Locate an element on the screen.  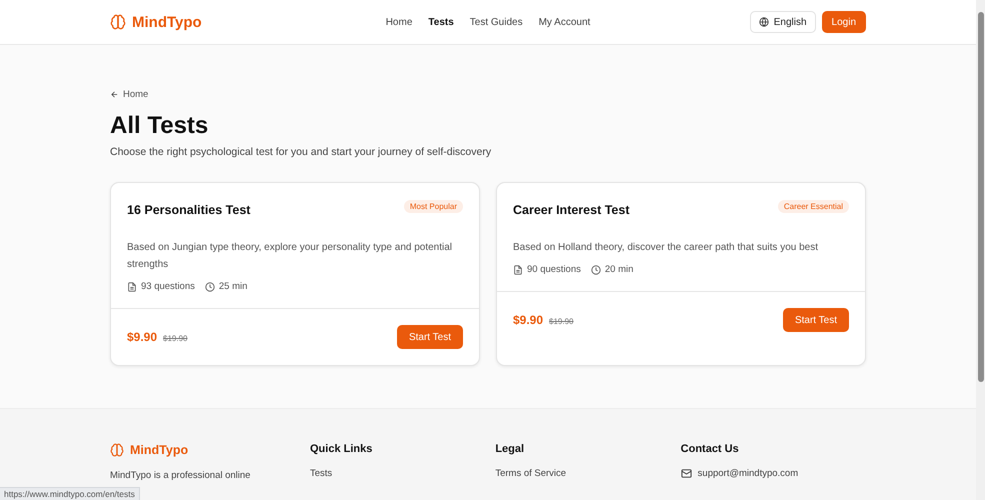
page-title: All Tests is located at coordinates (160, 126).